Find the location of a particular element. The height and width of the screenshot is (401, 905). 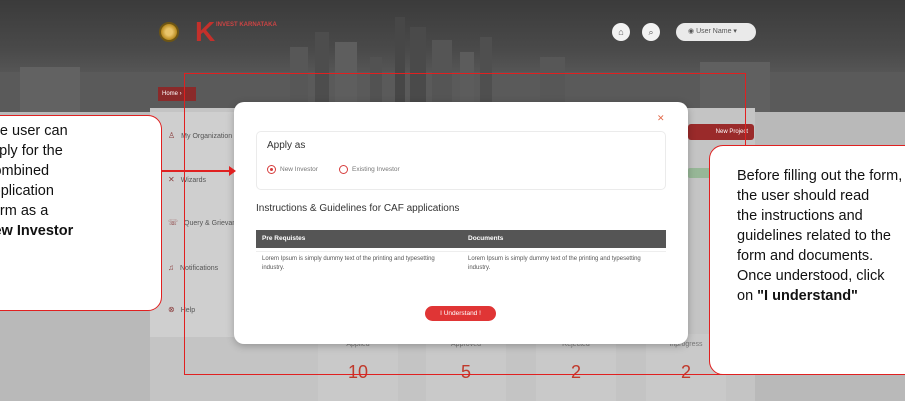

user-name-label: User Name is located at coordinates (714, 31).